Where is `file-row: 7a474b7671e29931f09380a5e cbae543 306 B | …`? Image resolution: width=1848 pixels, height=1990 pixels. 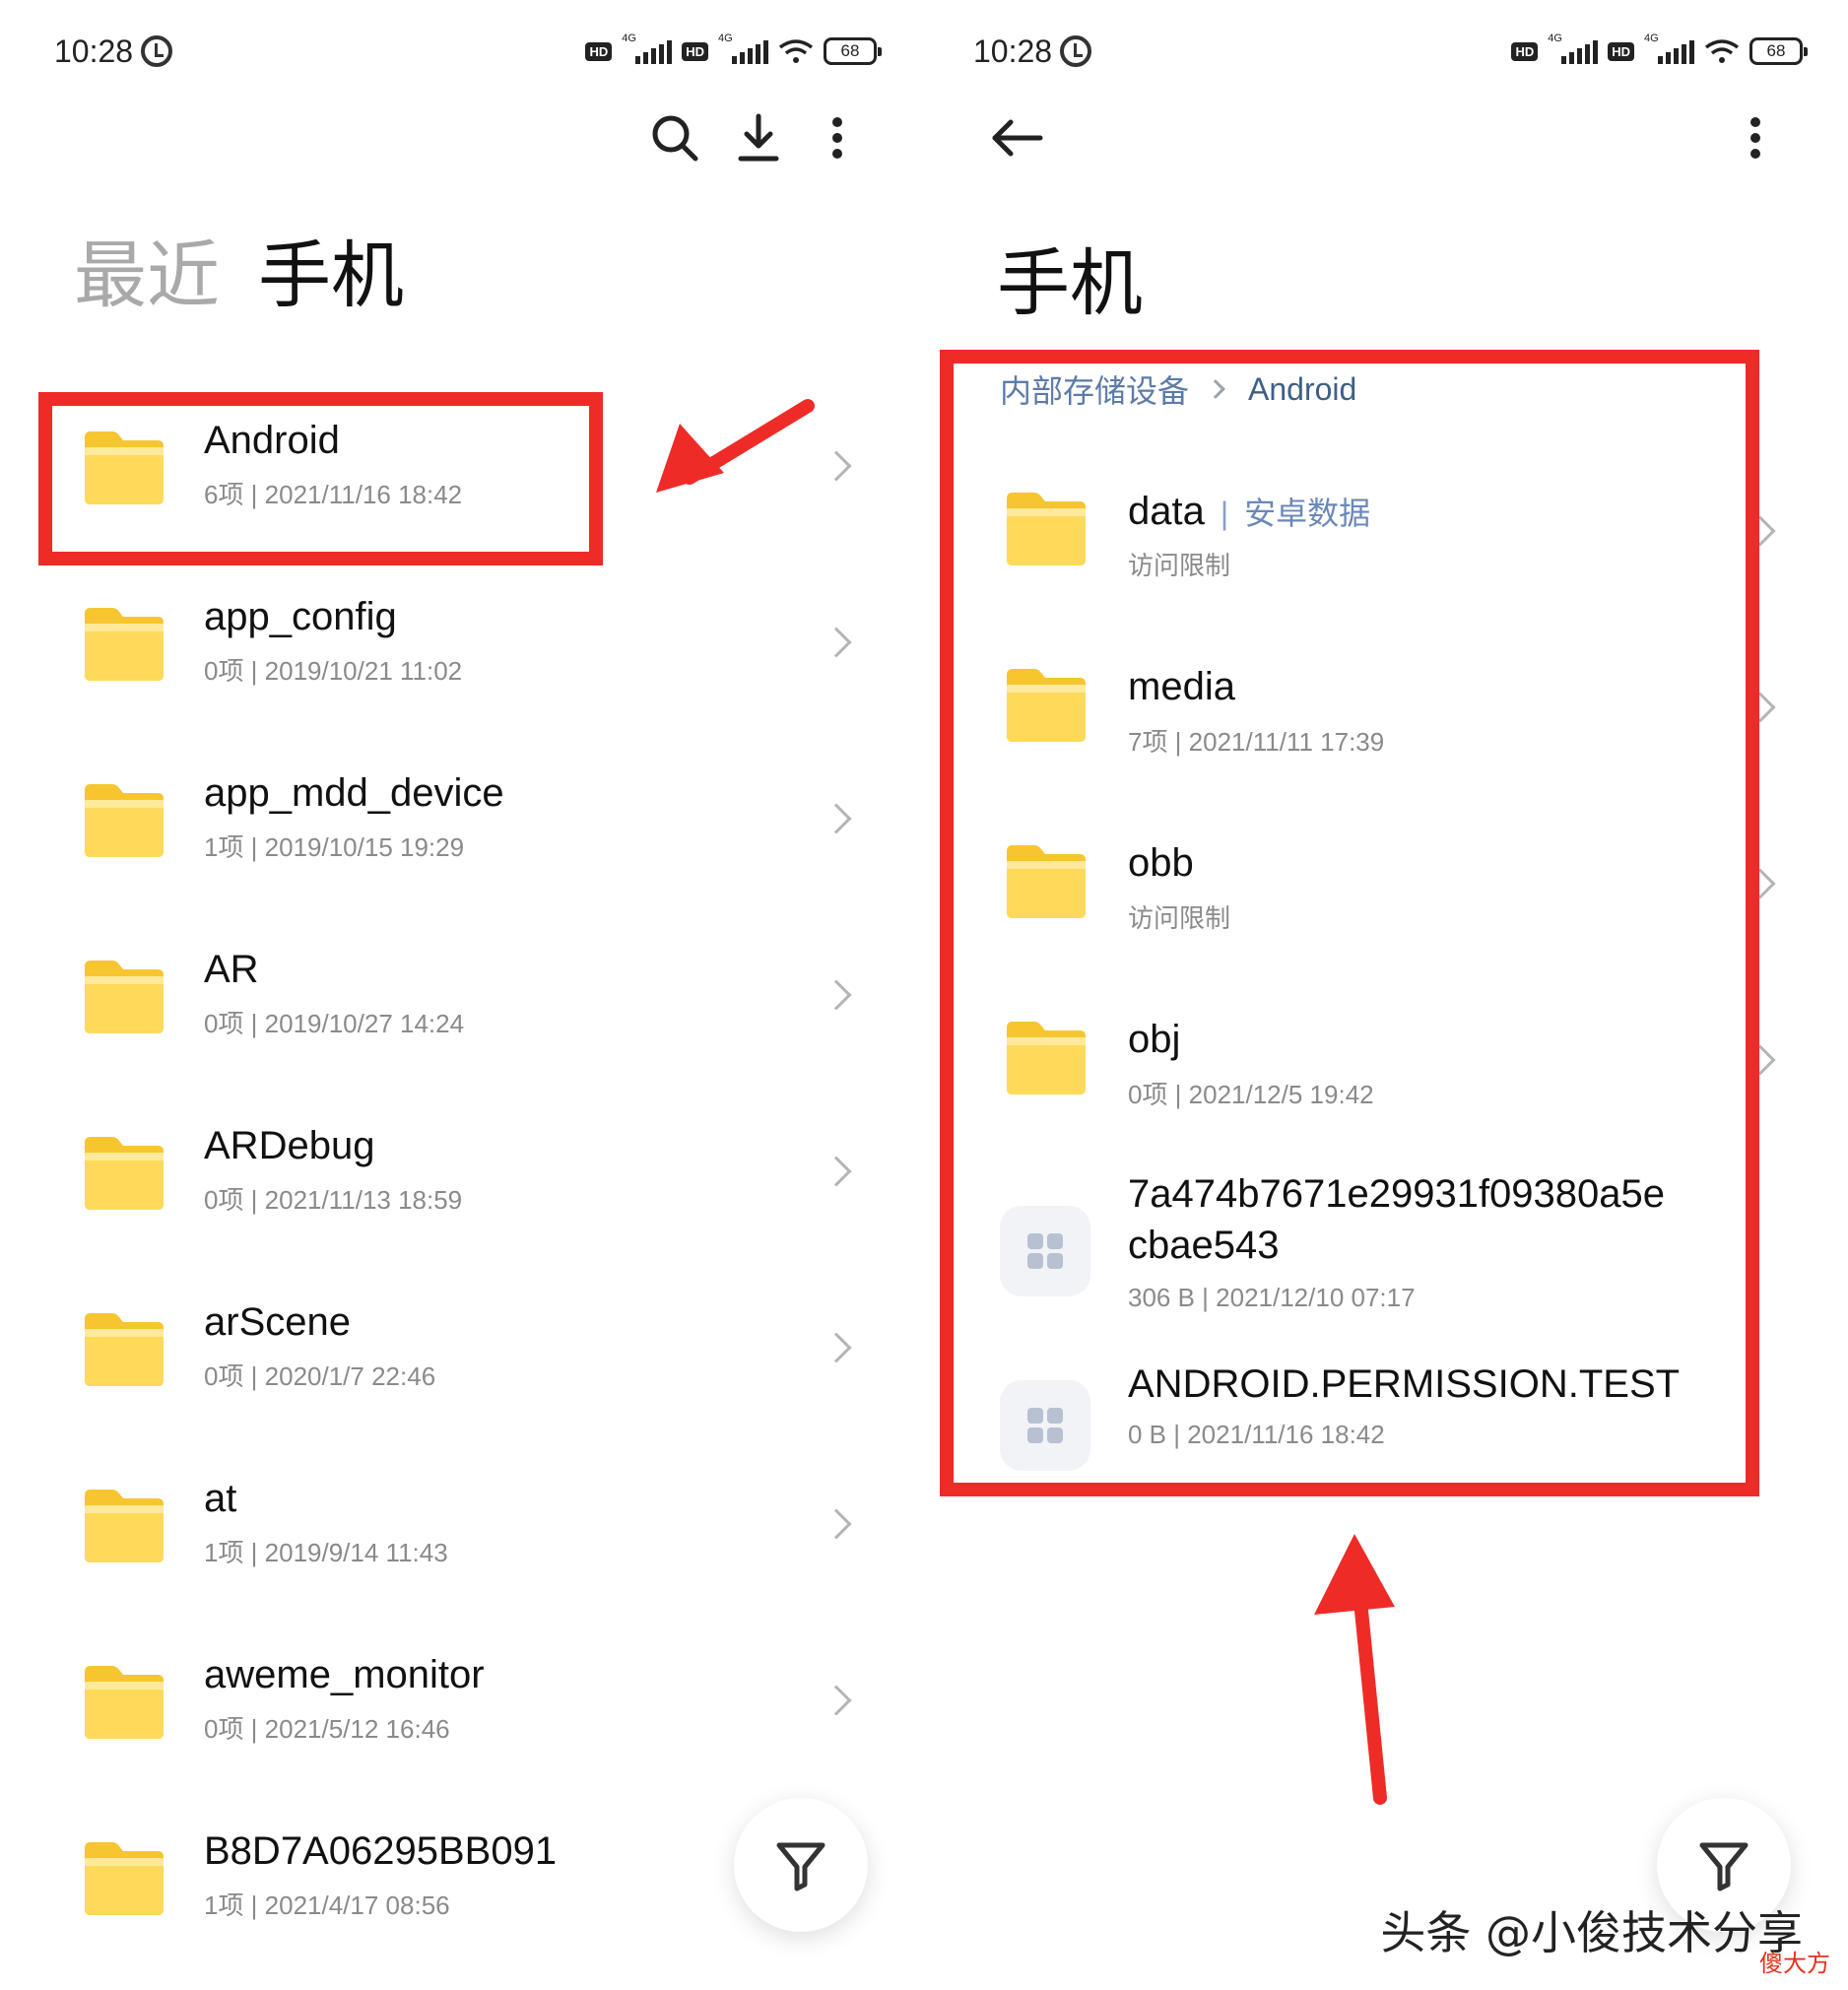
file-row: 7a474b7671e29931f09380a5e cbae543 306 B | … is located at coordinates (1384, 1242).